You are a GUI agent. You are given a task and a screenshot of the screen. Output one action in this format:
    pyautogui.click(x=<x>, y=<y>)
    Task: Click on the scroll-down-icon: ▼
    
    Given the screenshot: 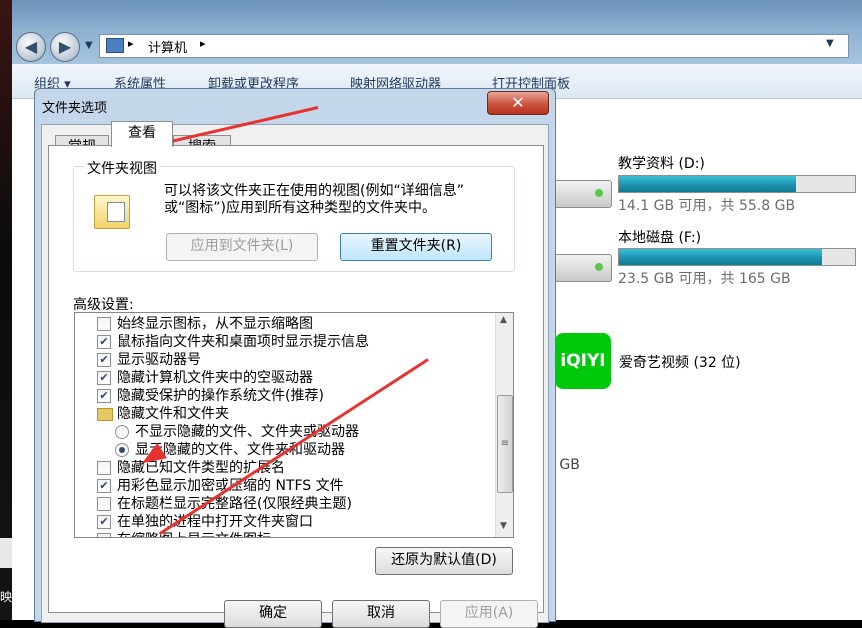 What is the action you would take?
    pyautogui.click(x=503, y=526)
    